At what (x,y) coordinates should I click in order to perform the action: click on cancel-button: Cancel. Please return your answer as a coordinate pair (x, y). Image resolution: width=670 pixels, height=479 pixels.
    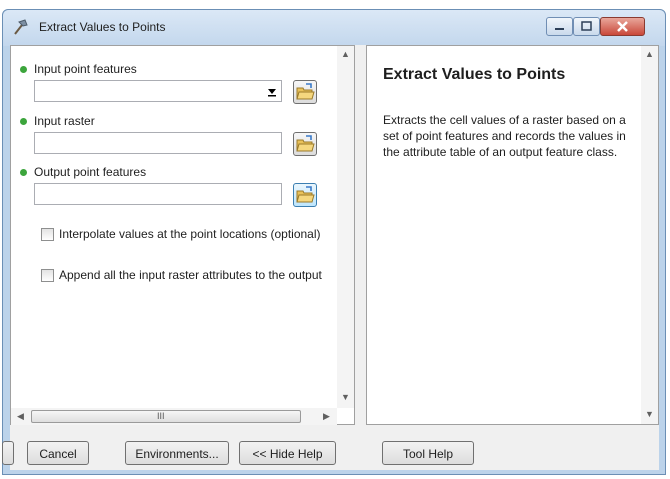
    Looking at the image, I should click on (58, 453).